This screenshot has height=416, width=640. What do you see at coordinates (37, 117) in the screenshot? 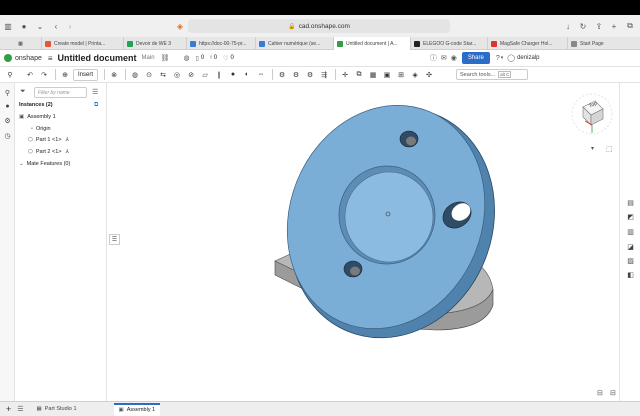
I see `tree-assembly: ▣ Assembly 1` at bounding box center [37, 117].